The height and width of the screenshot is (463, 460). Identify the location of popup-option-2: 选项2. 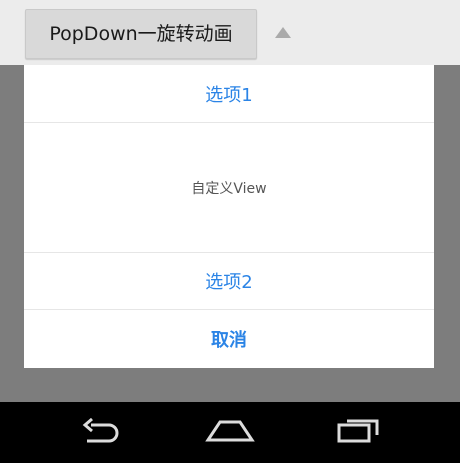
(229, 281).